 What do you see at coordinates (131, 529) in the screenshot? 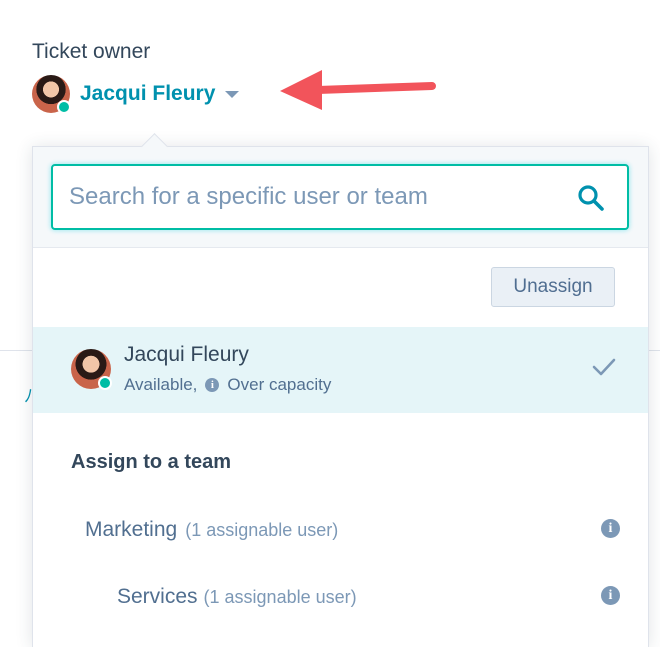
I see `team-name: Marketing` at bounding box center [131, 529].